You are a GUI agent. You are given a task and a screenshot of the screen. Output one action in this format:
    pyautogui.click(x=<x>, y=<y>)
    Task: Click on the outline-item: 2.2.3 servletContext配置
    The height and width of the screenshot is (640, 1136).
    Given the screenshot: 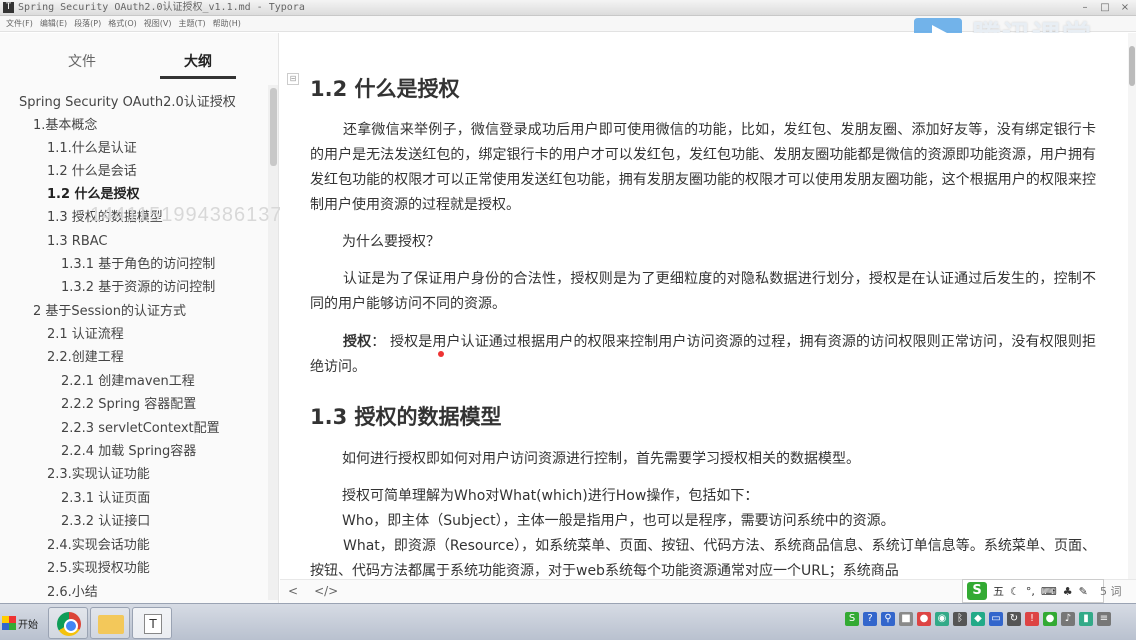 What is the action you would take?
    pyautogui.click(x=140, y=429)
    